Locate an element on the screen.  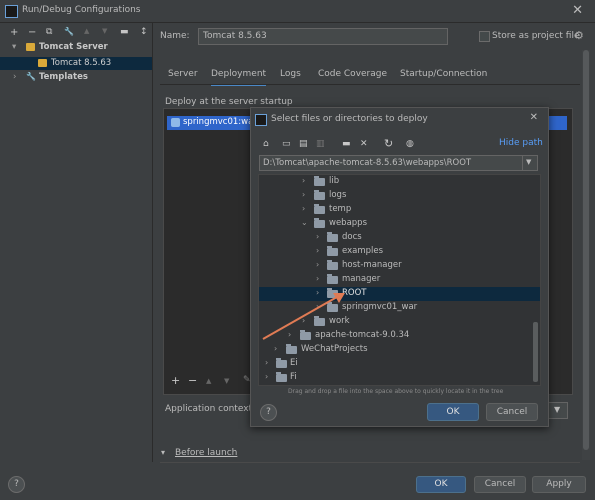
tree-item-label: Templates is located at coordinates (63, 77).